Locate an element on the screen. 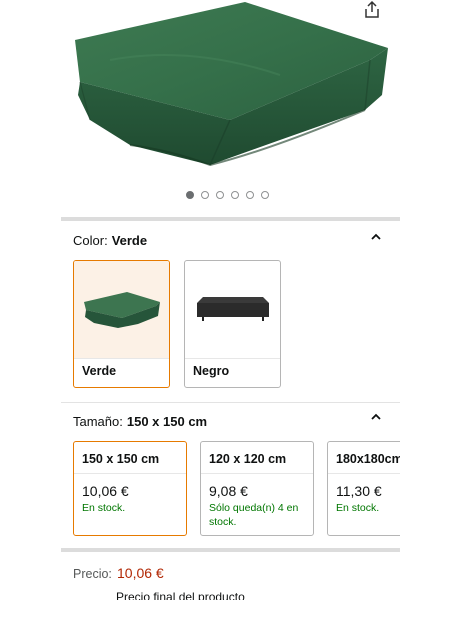 This screenshot has width=475, height=622. size-option-title: 180x180cm is located at coordinates (368, 459).